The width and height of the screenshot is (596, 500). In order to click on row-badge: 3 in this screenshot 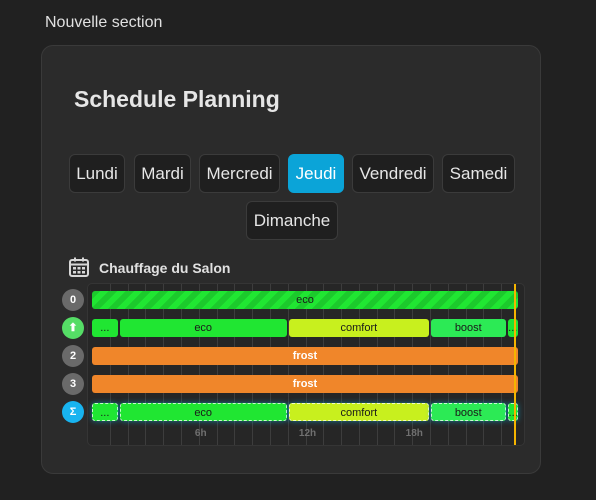, I will do `click(73, 384)`.